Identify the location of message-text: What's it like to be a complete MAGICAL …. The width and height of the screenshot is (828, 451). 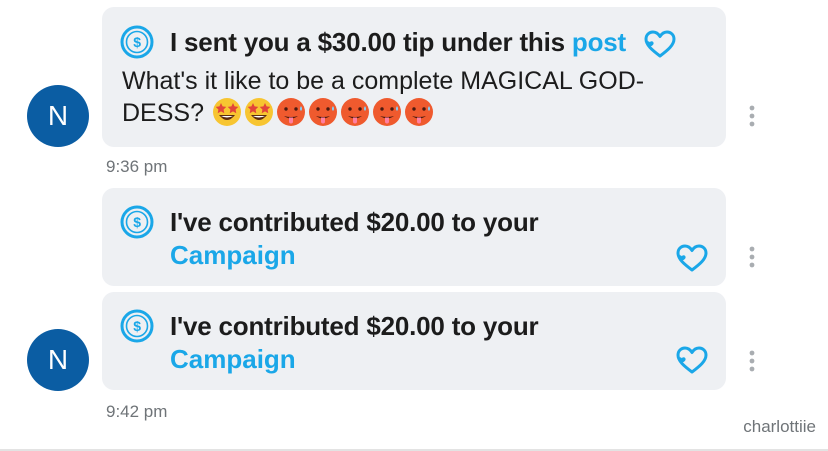
(383, 97).